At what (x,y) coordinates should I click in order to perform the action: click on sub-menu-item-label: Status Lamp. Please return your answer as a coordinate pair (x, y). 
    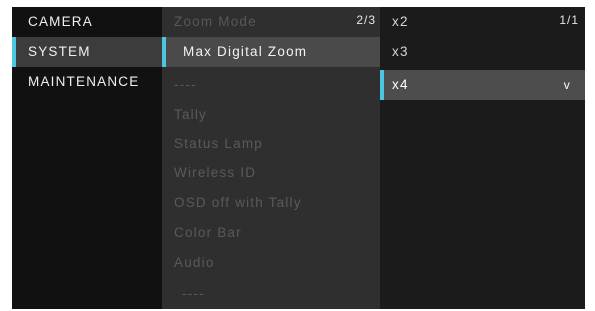
    Looking at the image, I should click on (218, 143).